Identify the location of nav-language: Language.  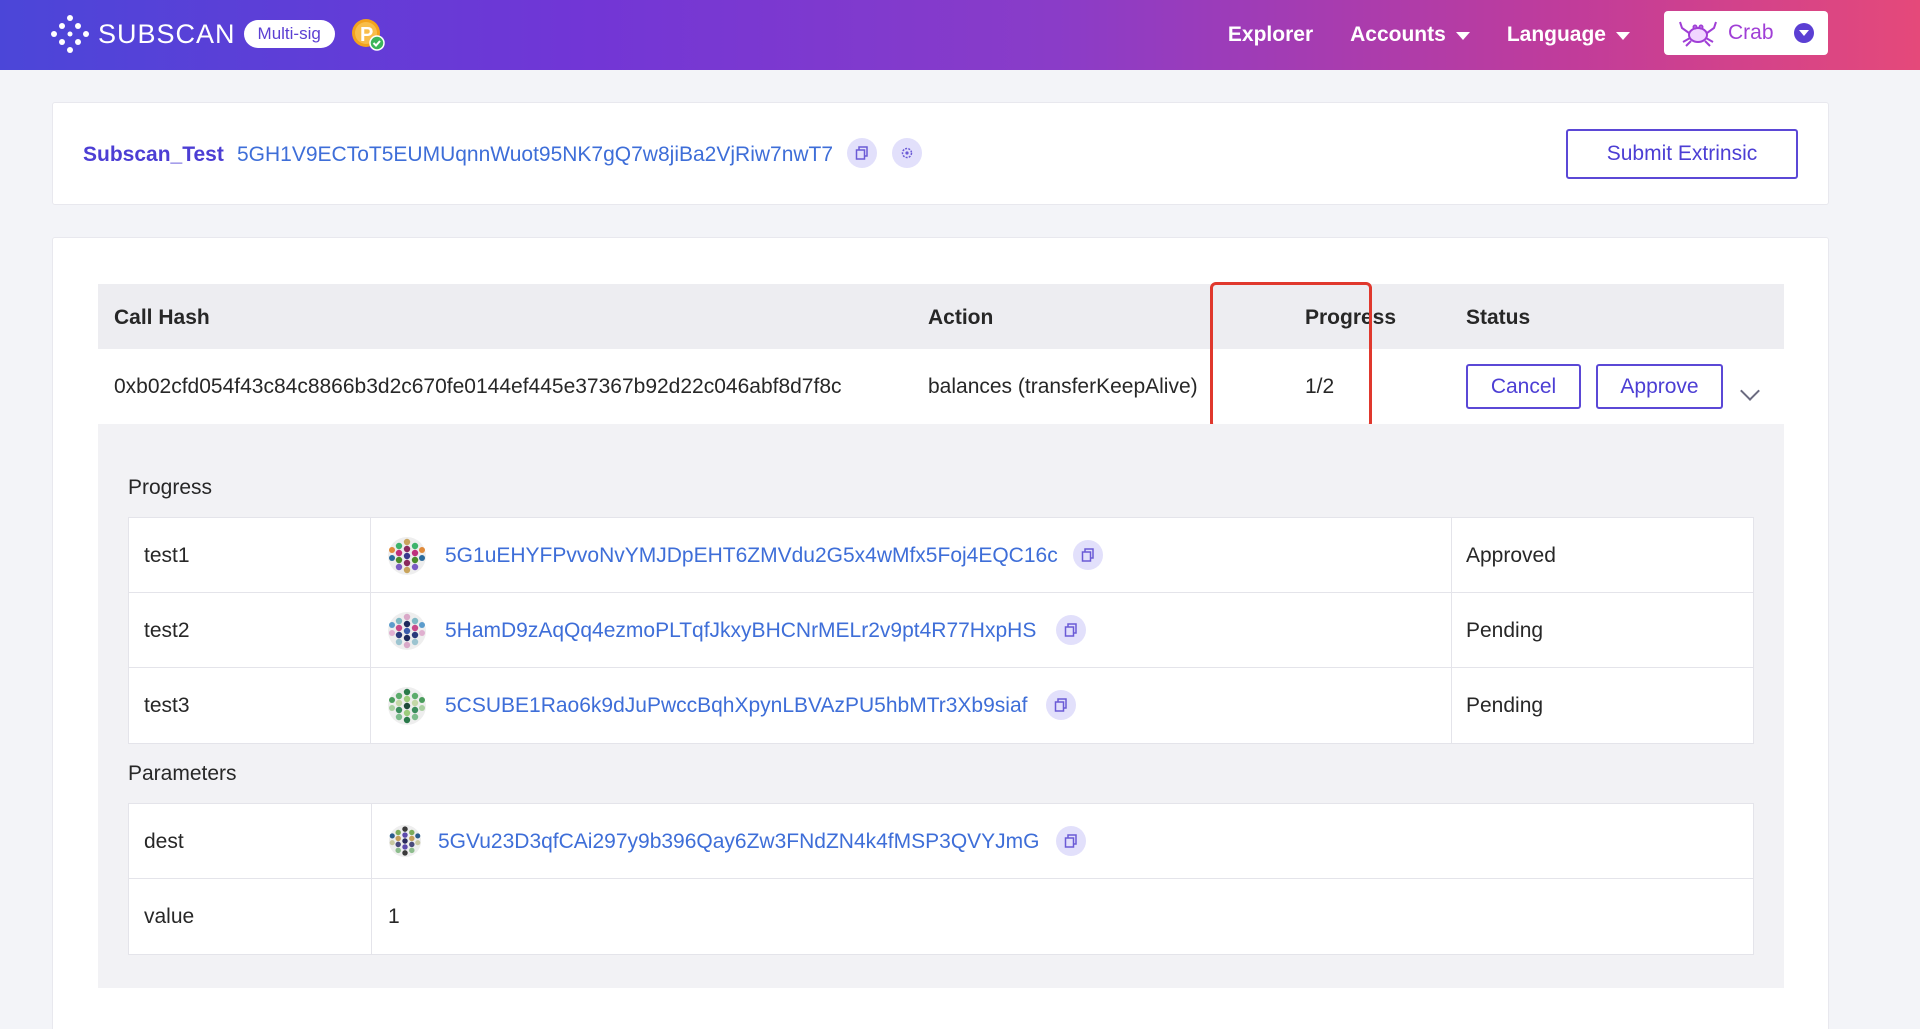
(1568, 35).